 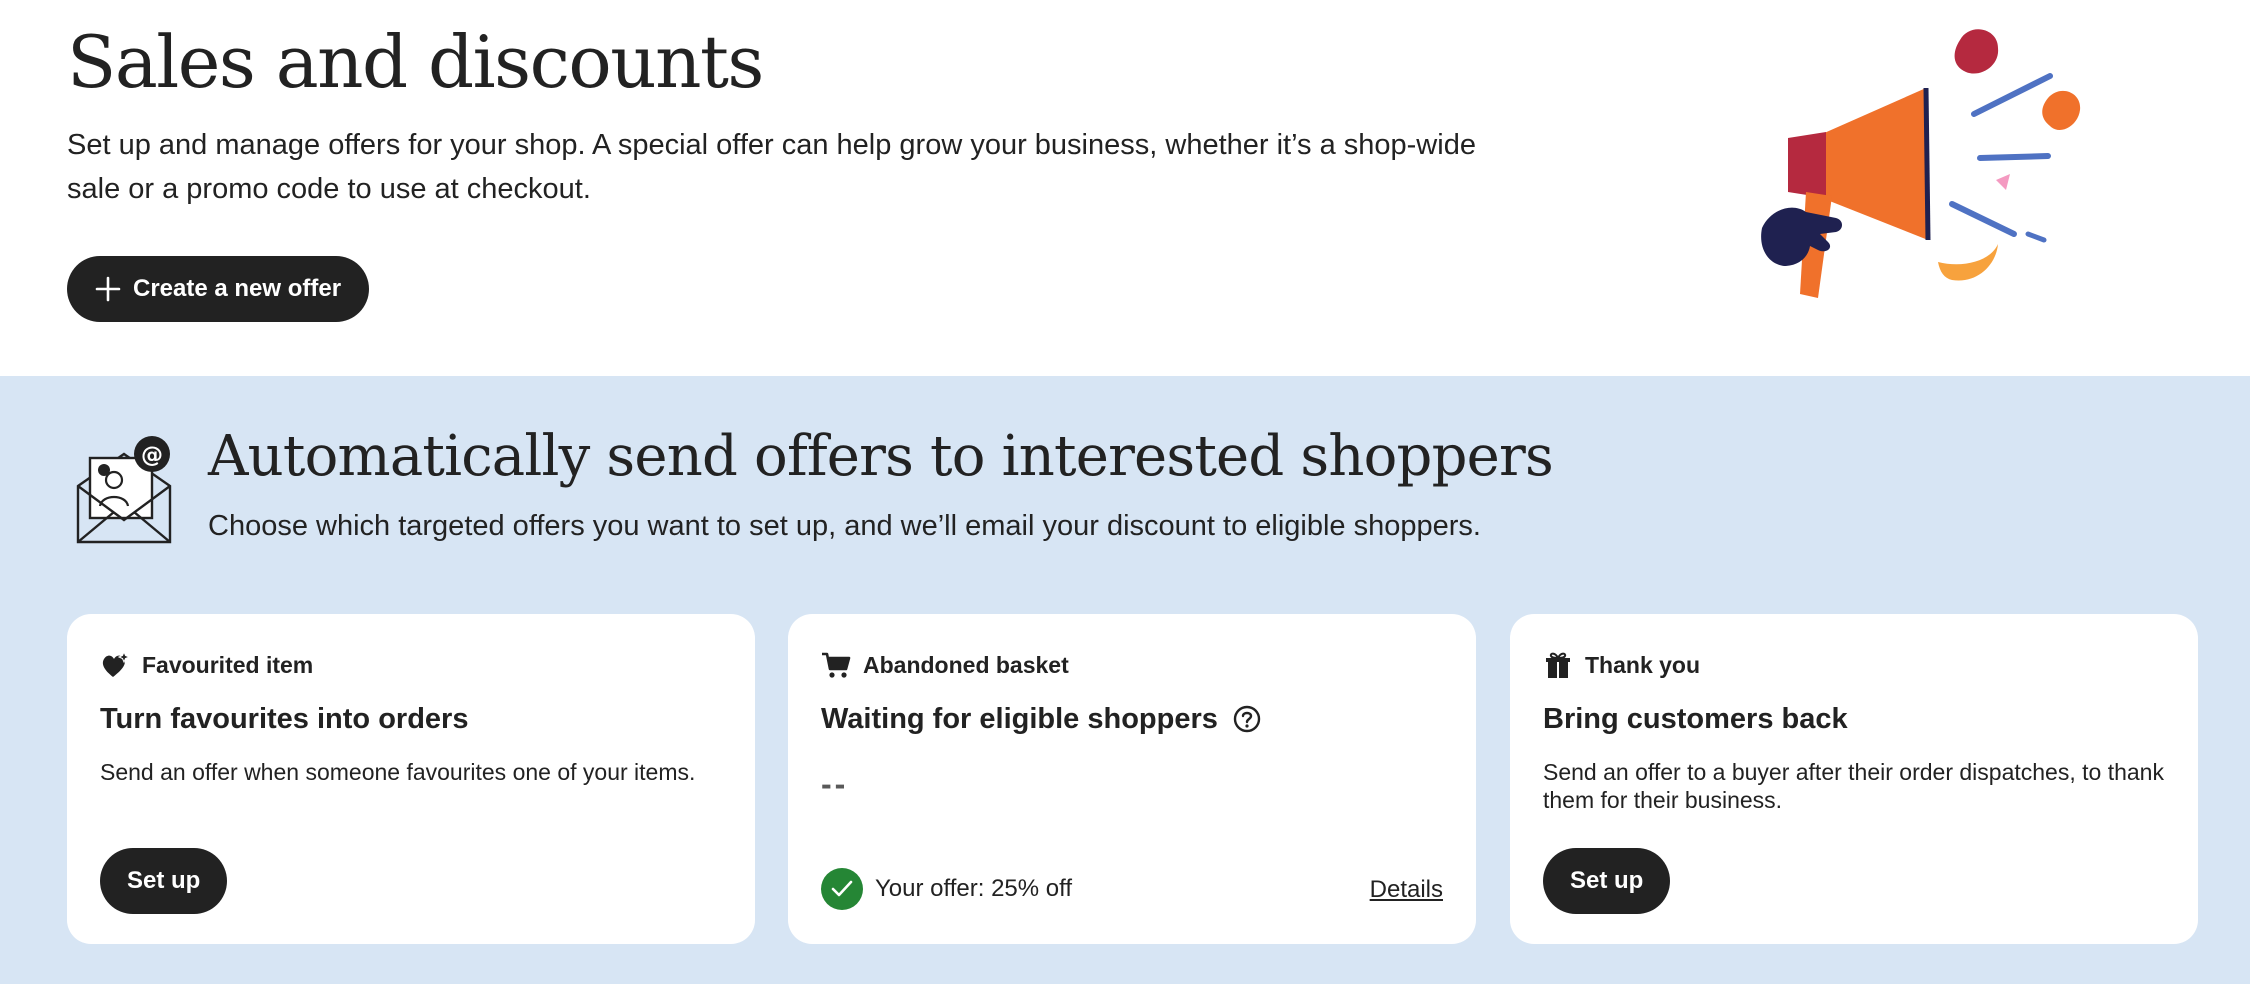 What do you see at coordinates (1247, 719) in the screenshot?
I see `help-circle-icon` at bounding box center [1247, 719].